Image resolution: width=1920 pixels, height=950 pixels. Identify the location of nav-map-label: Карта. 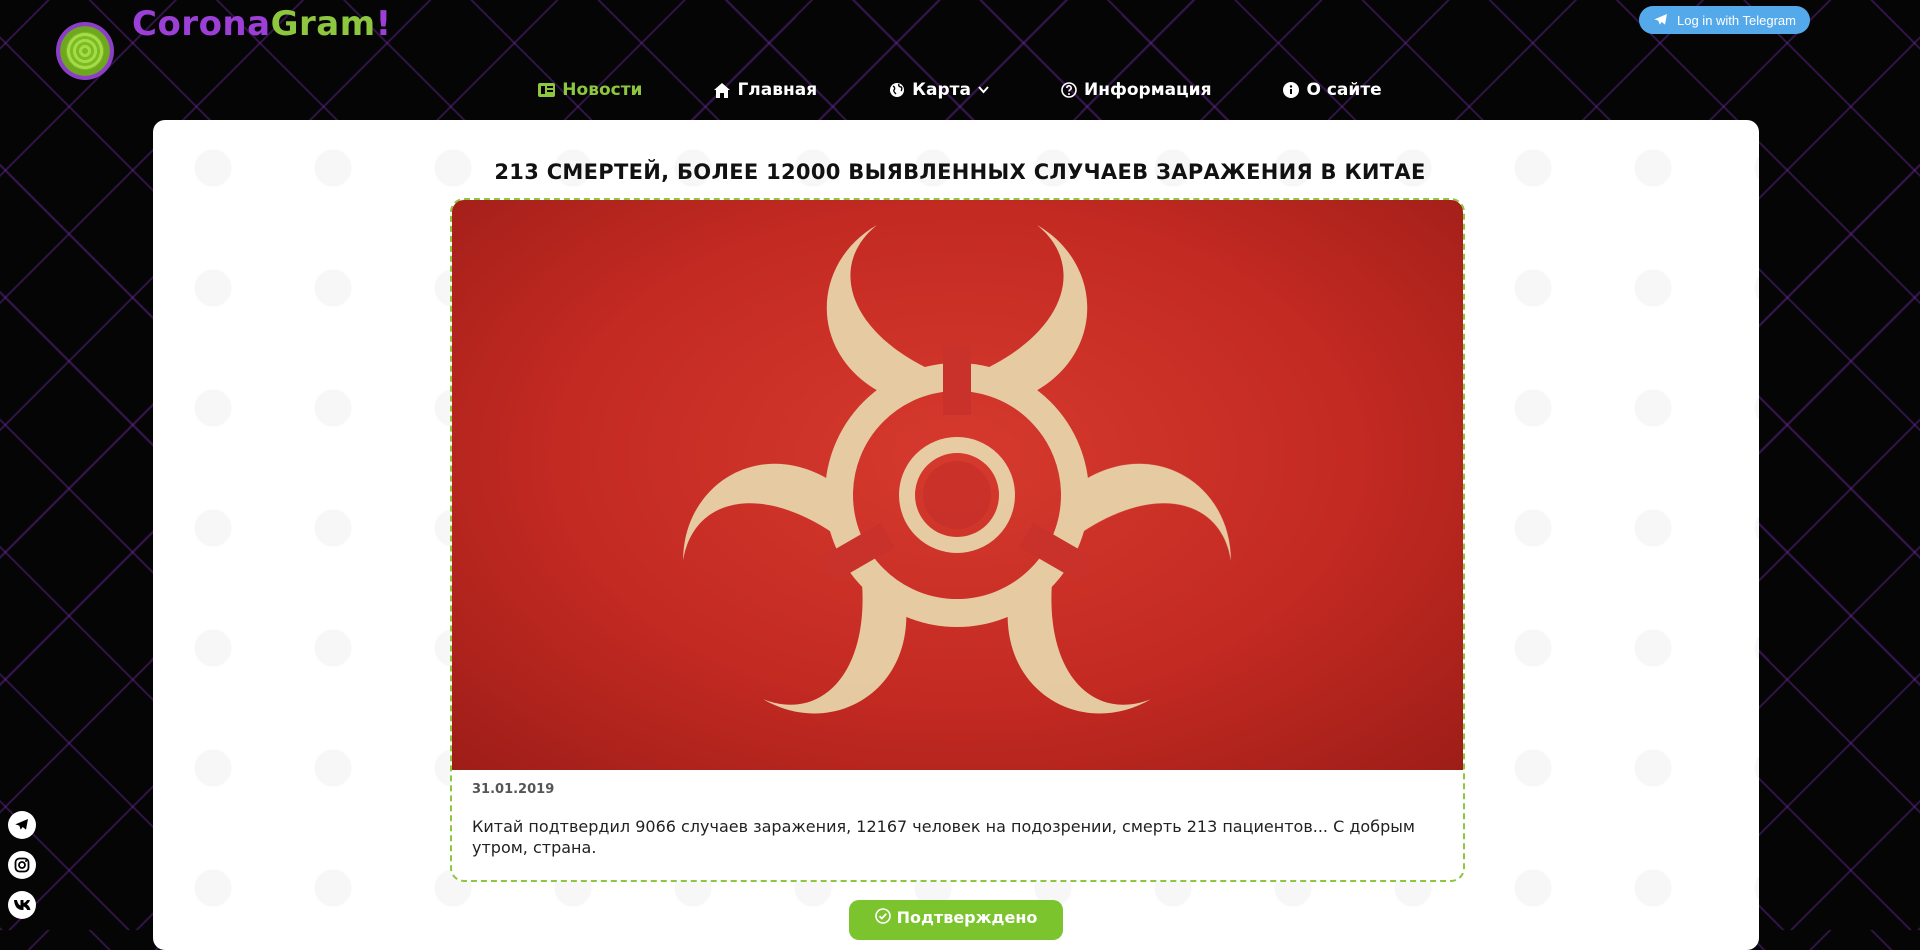
(941, 90).